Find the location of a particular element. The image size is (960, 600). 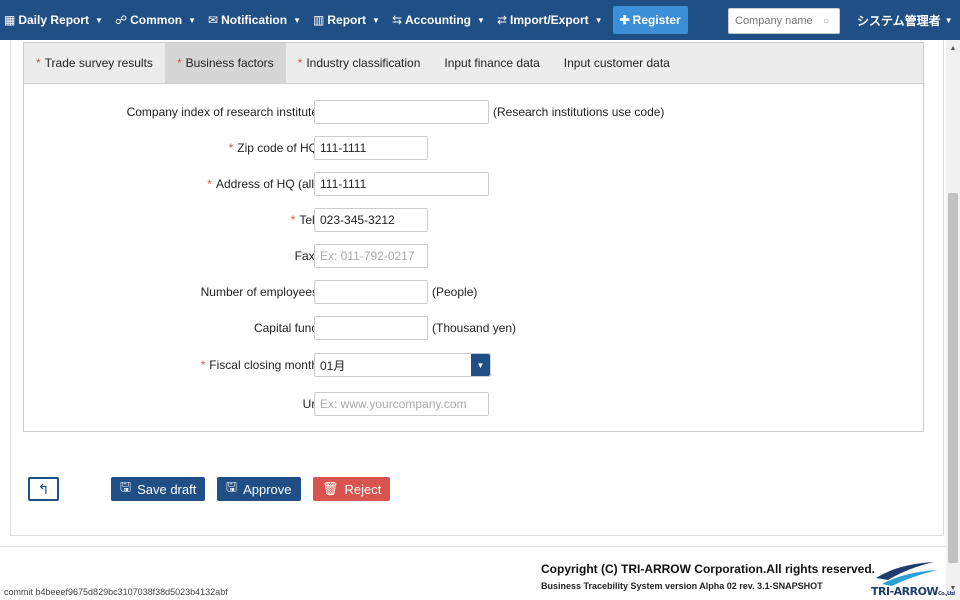

fiscal-label-text: Fiscal closing month is located at coordinates (263, 365).